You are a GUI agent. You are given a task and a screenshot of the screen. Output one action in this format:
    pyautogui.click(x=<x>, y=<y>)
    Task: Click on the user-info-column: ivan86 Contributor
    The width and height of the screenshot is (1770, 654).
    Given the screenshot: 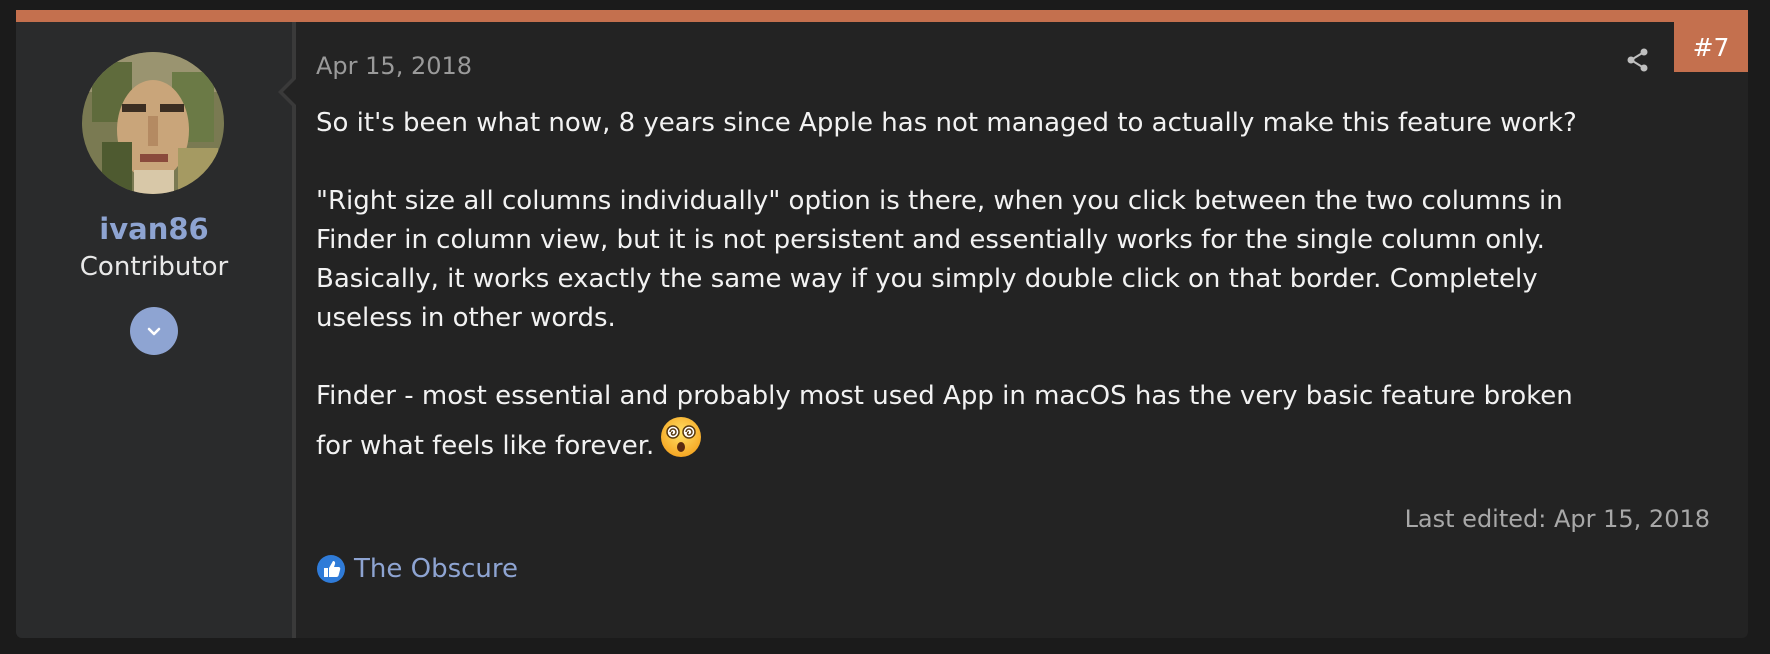 What is the action you would take?
    pyautogui.click(x=156, y=330)
    